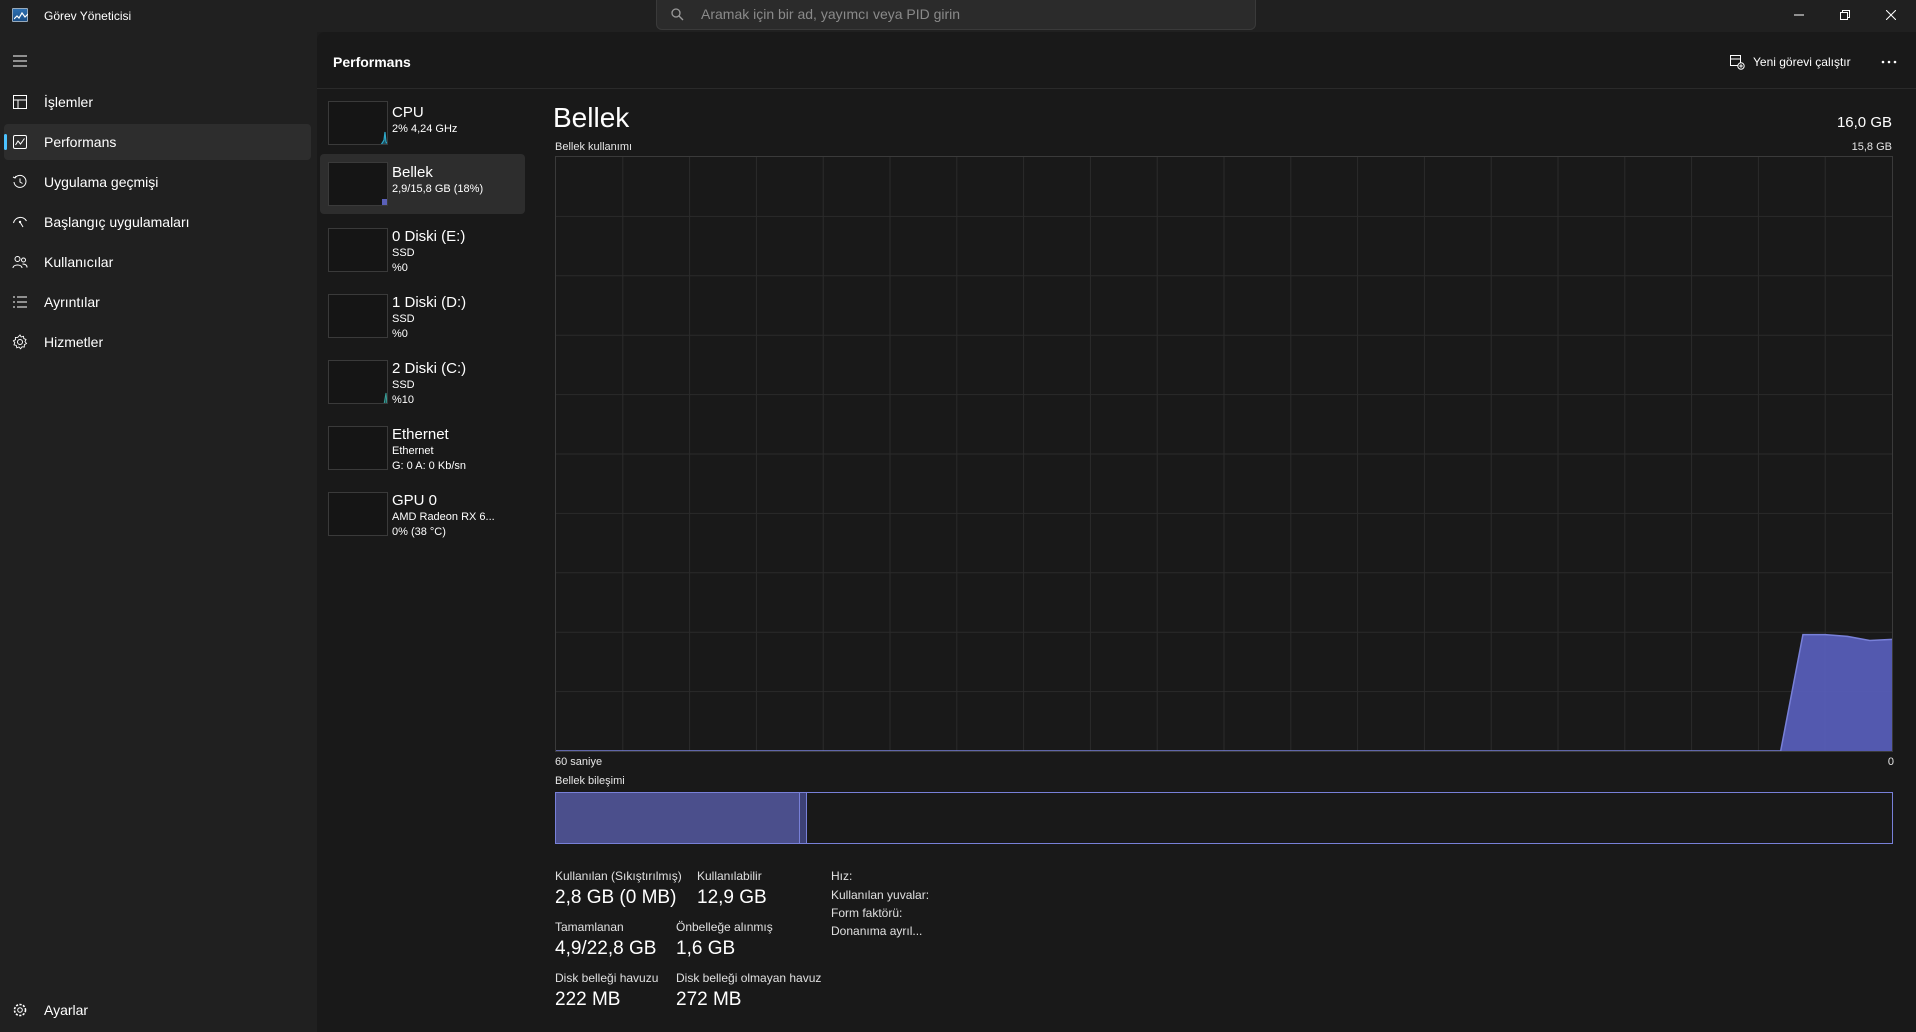 The width and height of the screenshot is (1916, 1032). Describe the element at coordinates (20, 342) in the screenshot. I see `services-icon` at that location.